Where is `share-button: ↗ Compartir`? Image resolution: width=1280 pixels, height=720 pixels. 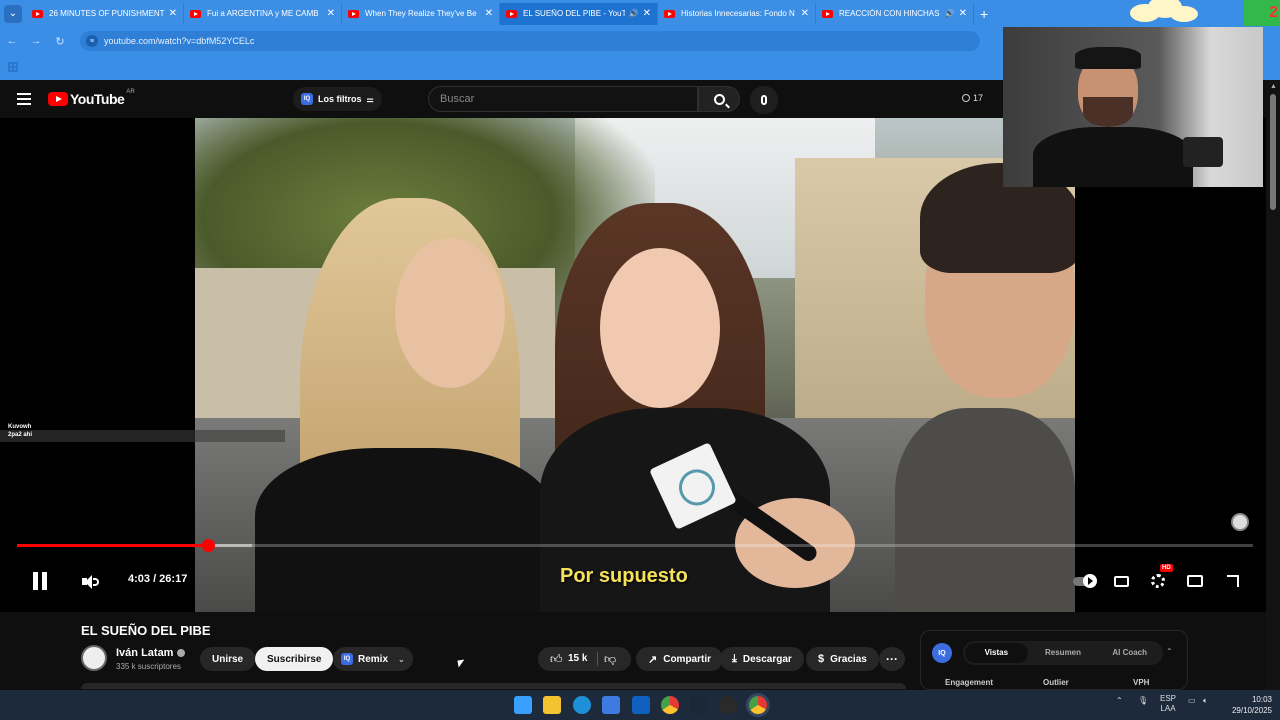
share-button: ↗ Compartir is located at coordinates (680, 659).